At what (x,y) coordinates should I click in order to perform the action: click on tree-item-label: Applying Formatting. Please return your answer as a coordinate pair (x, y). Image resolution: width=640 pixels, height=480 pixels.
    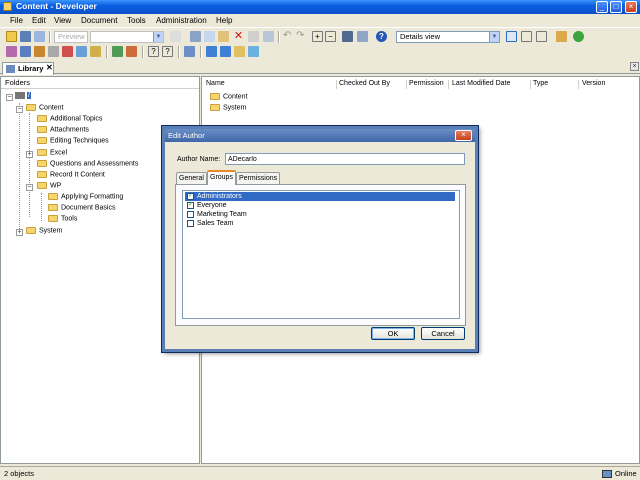
    Looking at the image, I should click on (92, 197).